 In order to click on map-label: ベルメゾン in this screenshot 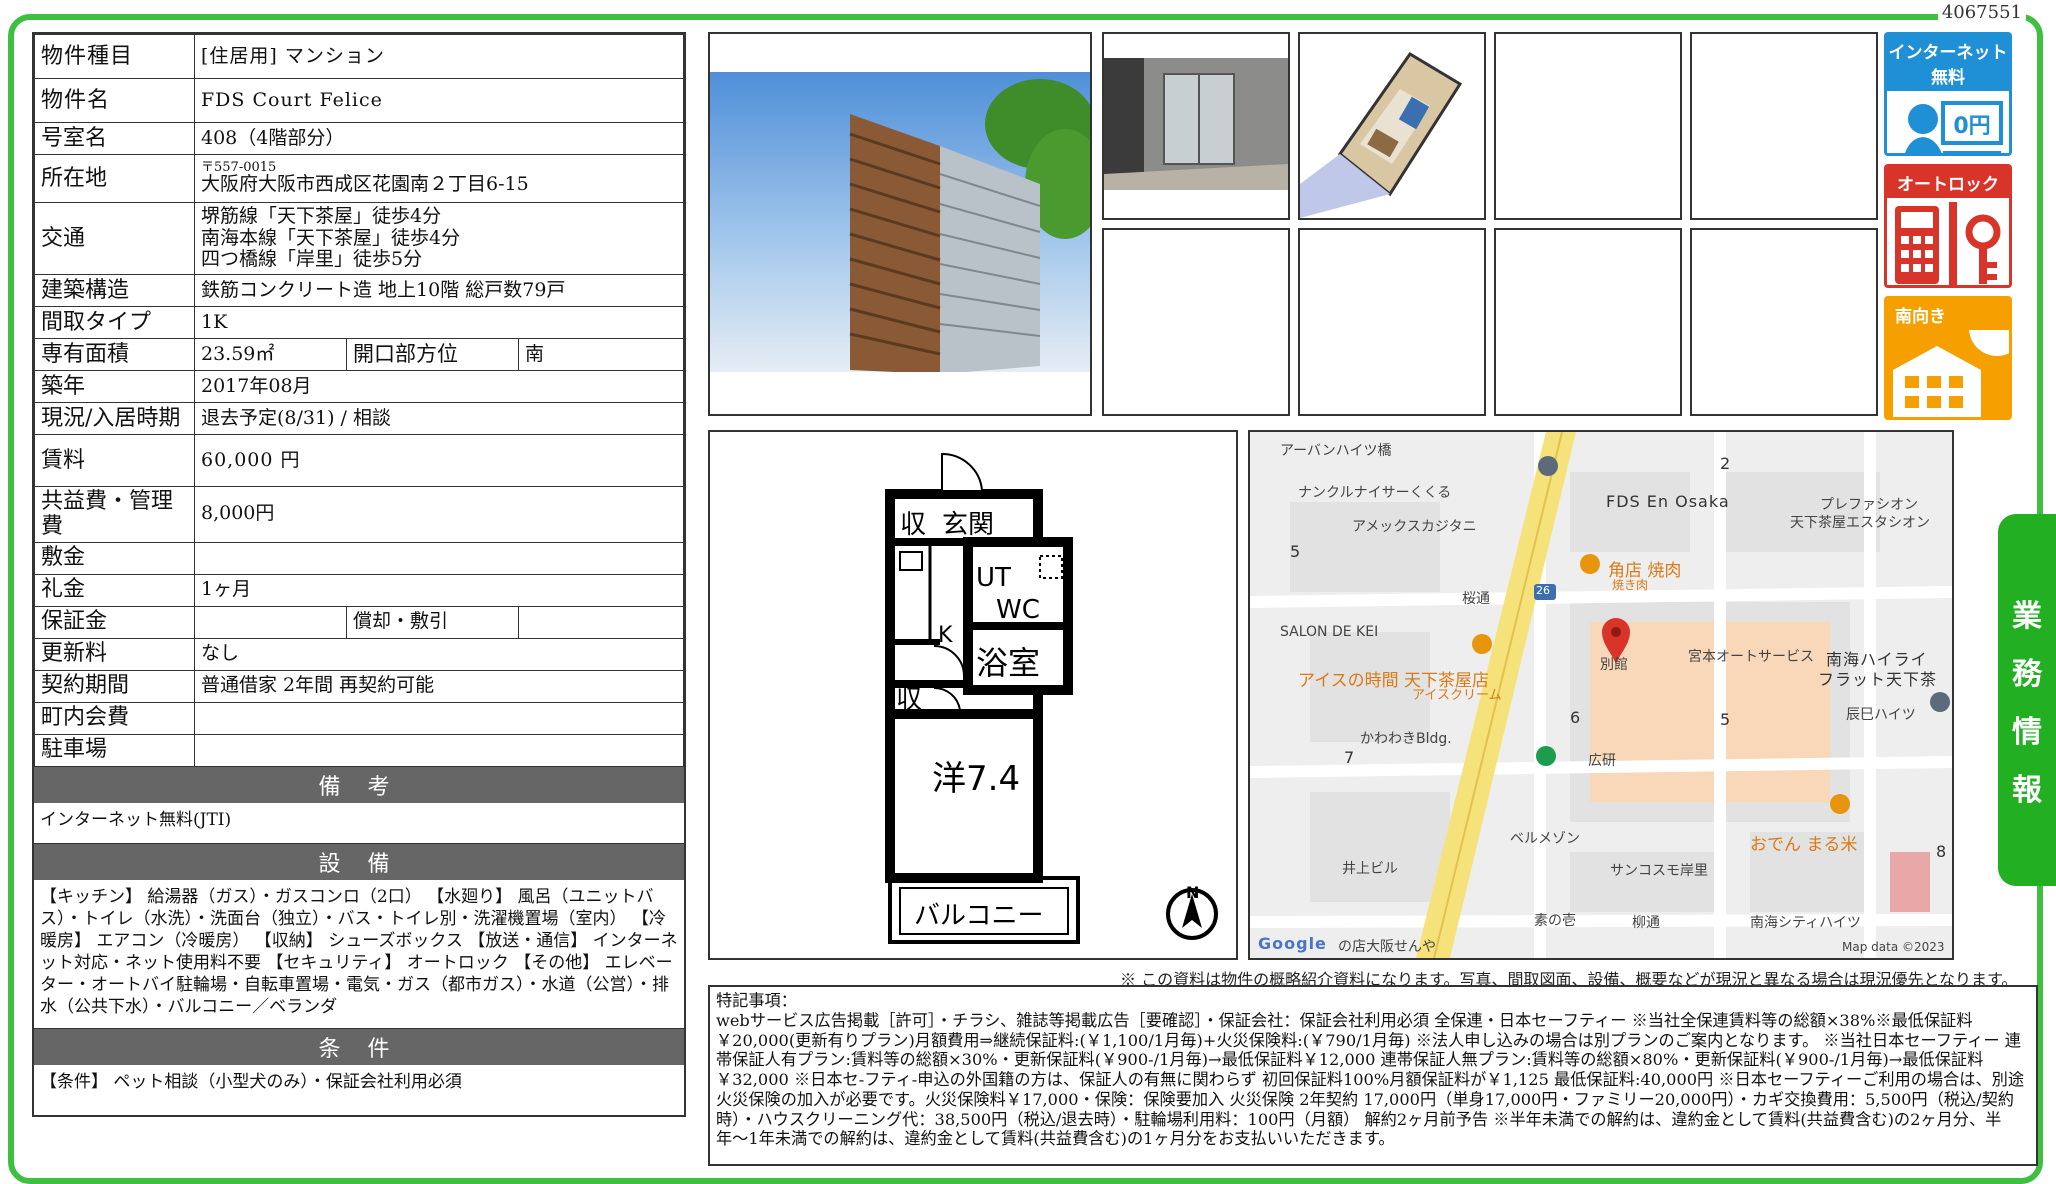, I will do `click(1545, 839)`.